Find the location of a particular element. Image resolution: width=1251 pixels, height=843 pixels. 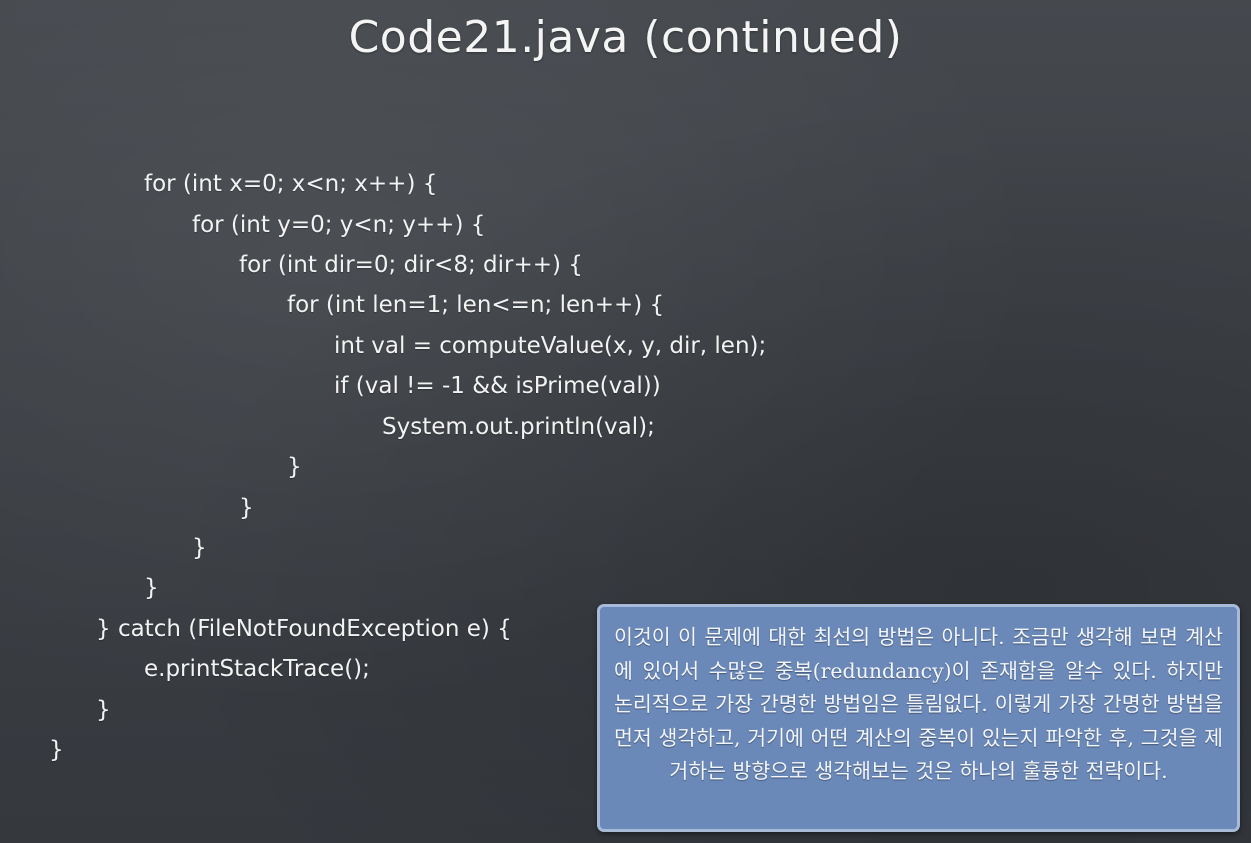

code-line: for (int len=1; len<=n; len++) { is located at coordinates (476, 305).